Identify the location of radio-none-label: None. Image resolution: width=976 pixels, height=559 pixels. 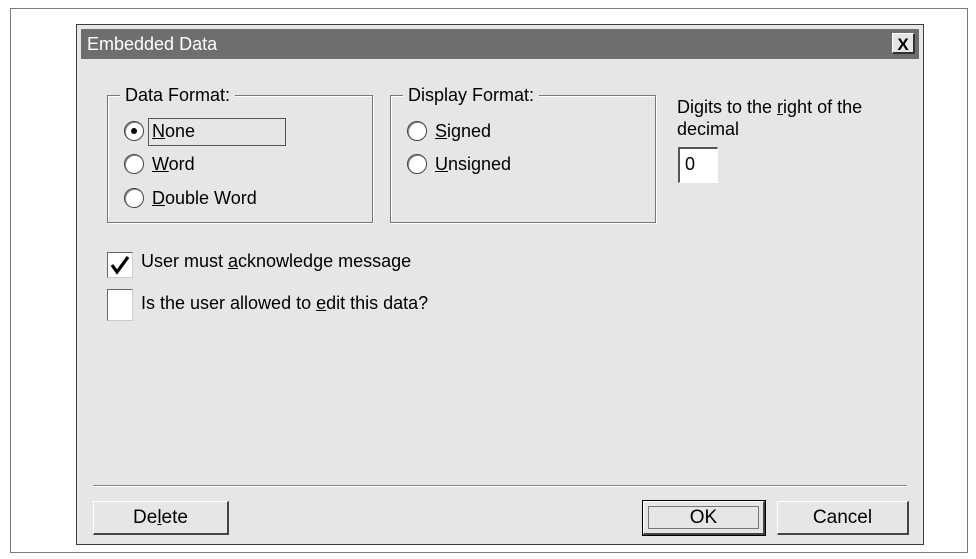
(174, 131).